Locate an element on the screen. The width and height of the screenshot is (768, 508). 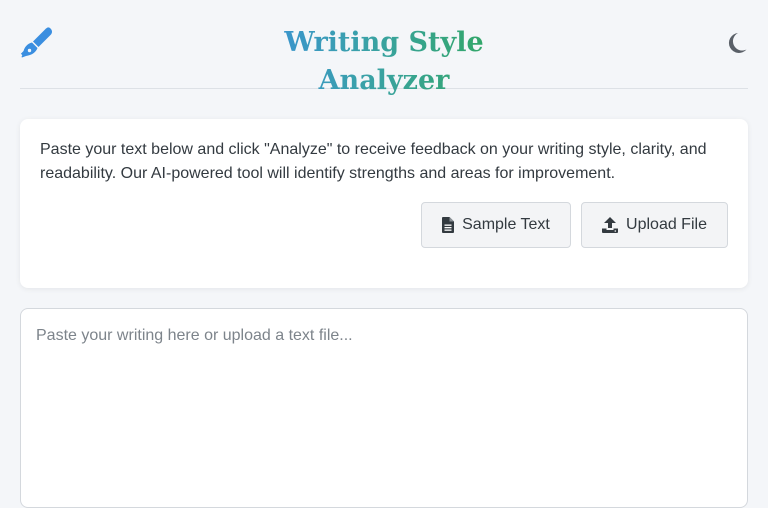
upload-file-button: Upload File is located at coordinates (654, 225).